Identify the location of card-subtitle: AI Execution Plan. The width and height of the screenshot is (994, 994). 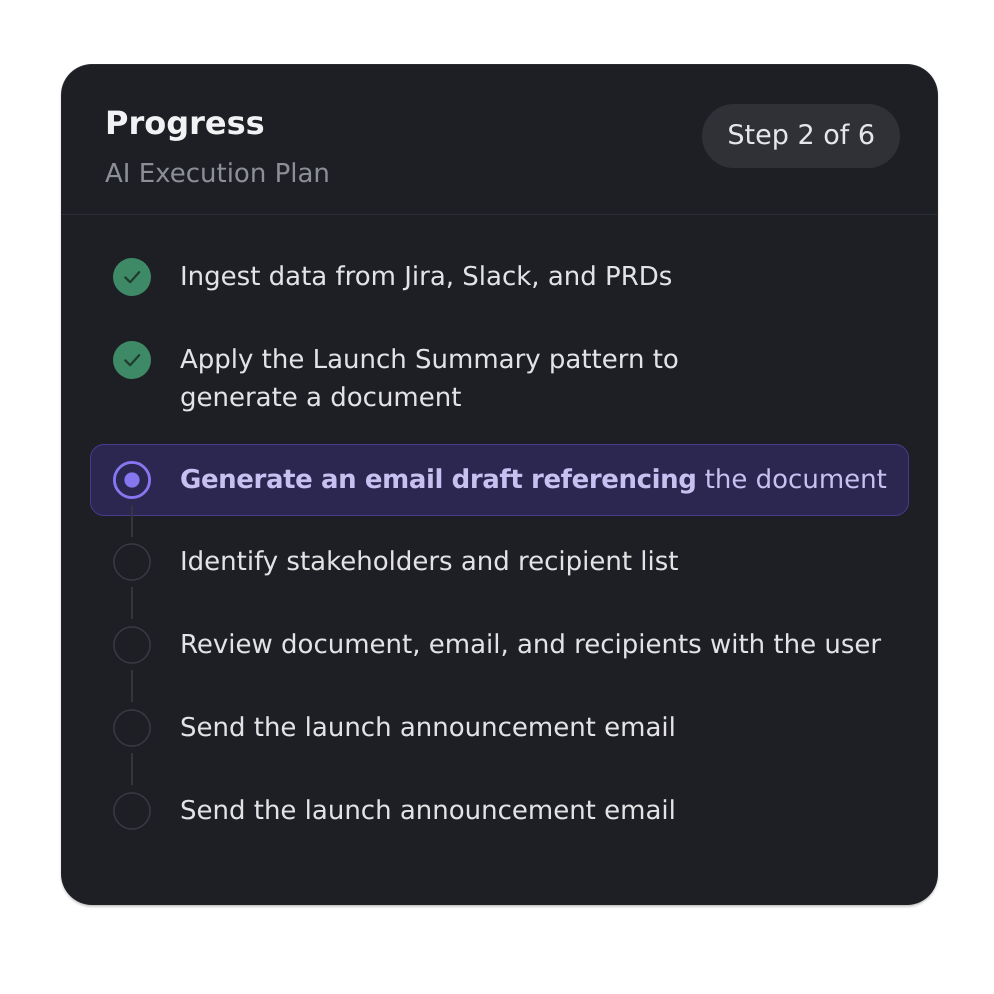
(217, 174).